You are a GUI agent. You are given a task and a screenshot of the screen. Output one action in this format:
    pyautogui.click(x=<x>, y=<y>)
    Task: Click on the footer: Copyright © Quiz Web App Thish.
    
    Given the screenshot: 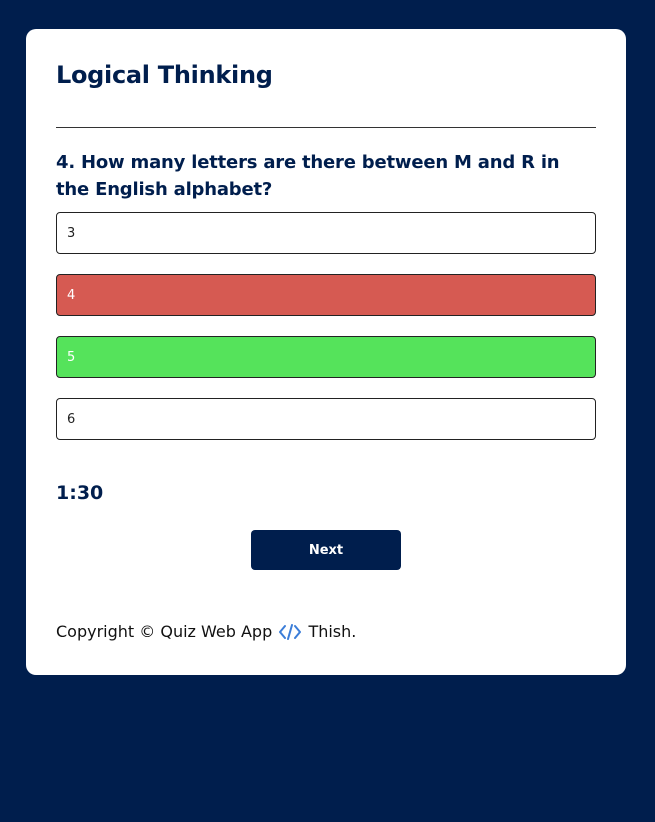 What is the action you would take?
    pyautogui.click(x=206, y=633)
    